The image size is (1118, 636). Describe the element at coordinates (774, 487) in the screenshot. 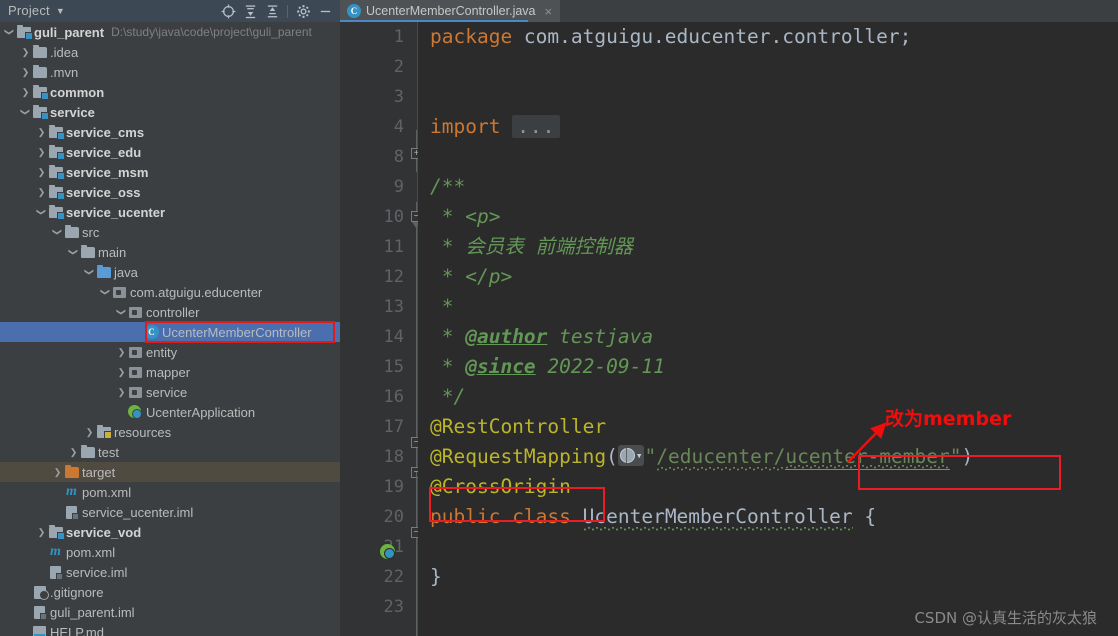

I see `code-line: @CrossOrigin` at that location.